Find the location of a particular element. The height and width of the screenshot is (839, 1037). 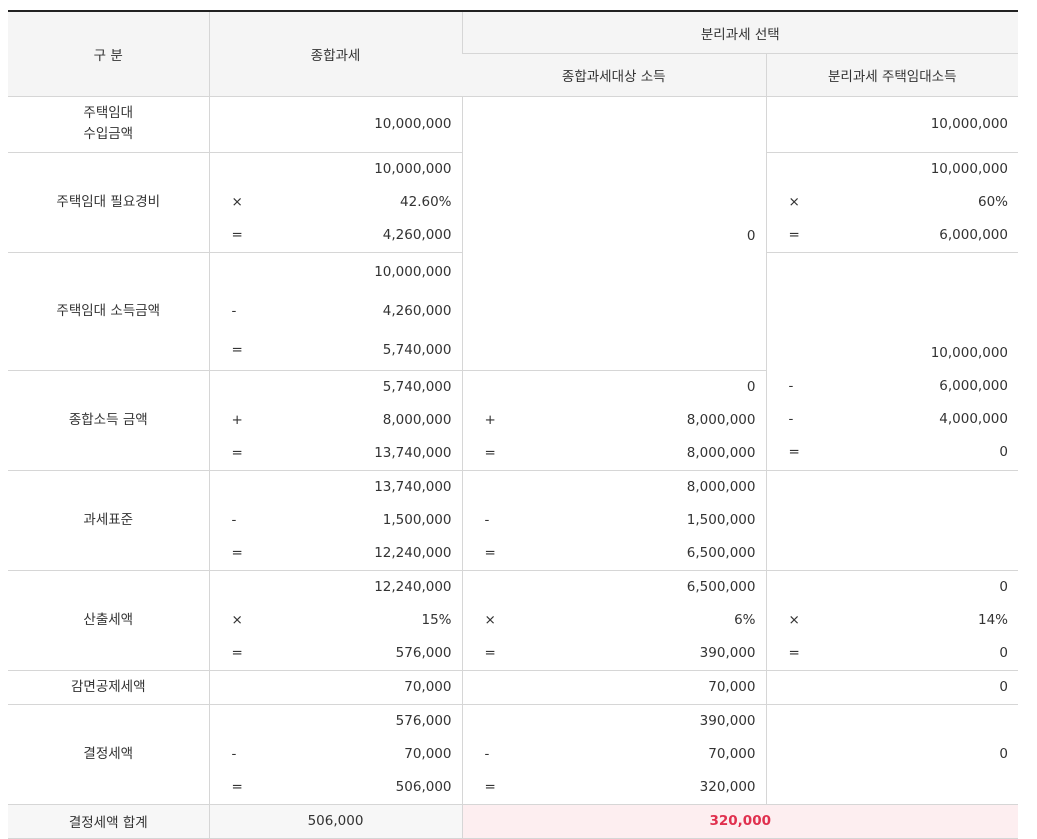

row-label: 주택임대 소득금액 is located at coordinates (108, 311).